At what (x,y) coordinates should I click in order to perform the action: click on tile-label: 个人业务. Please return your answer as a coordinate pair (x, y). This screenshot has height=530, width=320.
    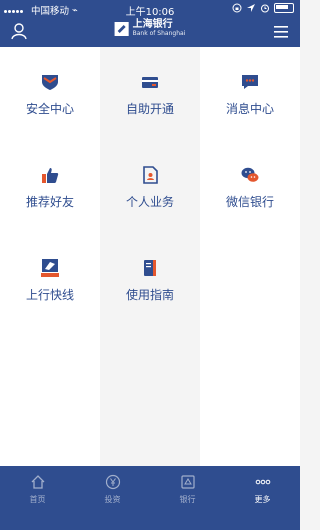
    Looking at the image, I should click on (149, 202).